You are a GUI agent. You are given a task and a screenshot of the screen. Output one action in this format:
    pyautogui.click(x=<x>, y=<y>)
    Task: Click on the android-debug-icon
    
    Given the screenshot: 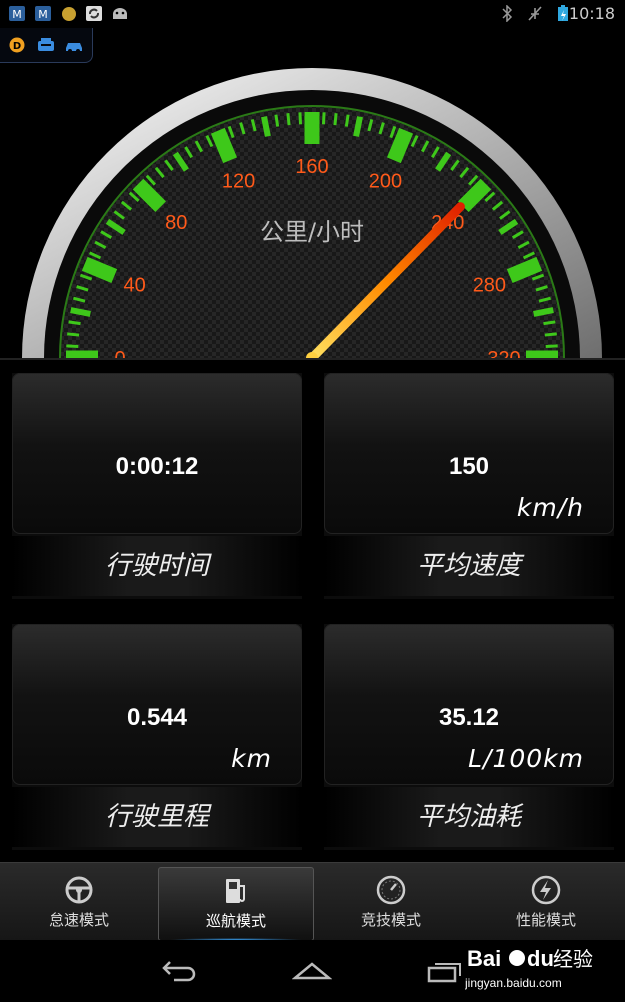 What is the action you would take?
    pyautogui.click(x=120, y=13)
    